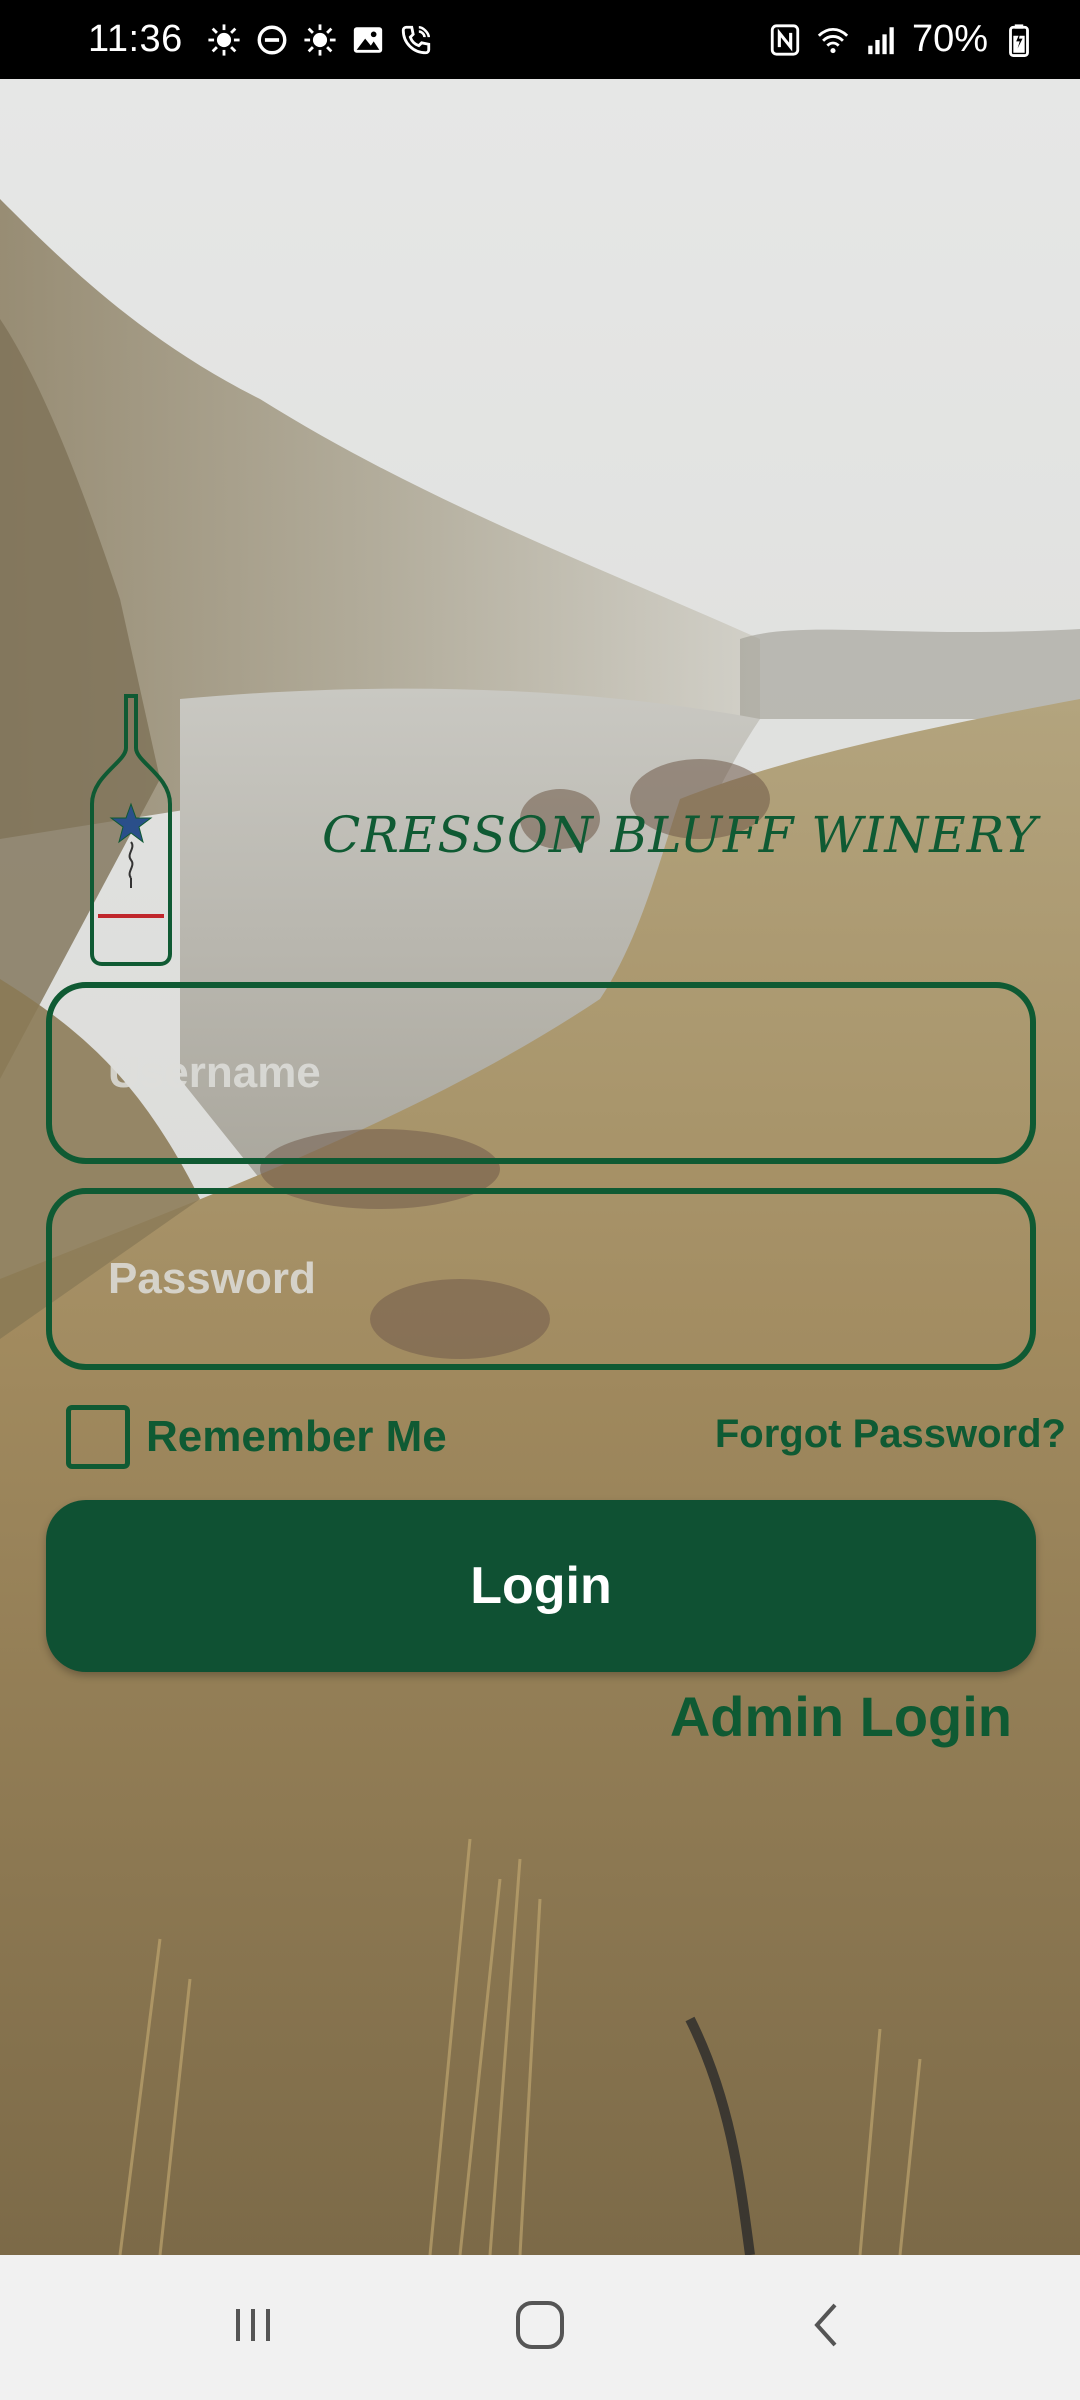 Image resolution: width=1080 pixels, height=2400 pixels. What do you see at coordinates (1019, 40) in the screenshot?
I see `battery-icon` at bounding box center [1019, 40].